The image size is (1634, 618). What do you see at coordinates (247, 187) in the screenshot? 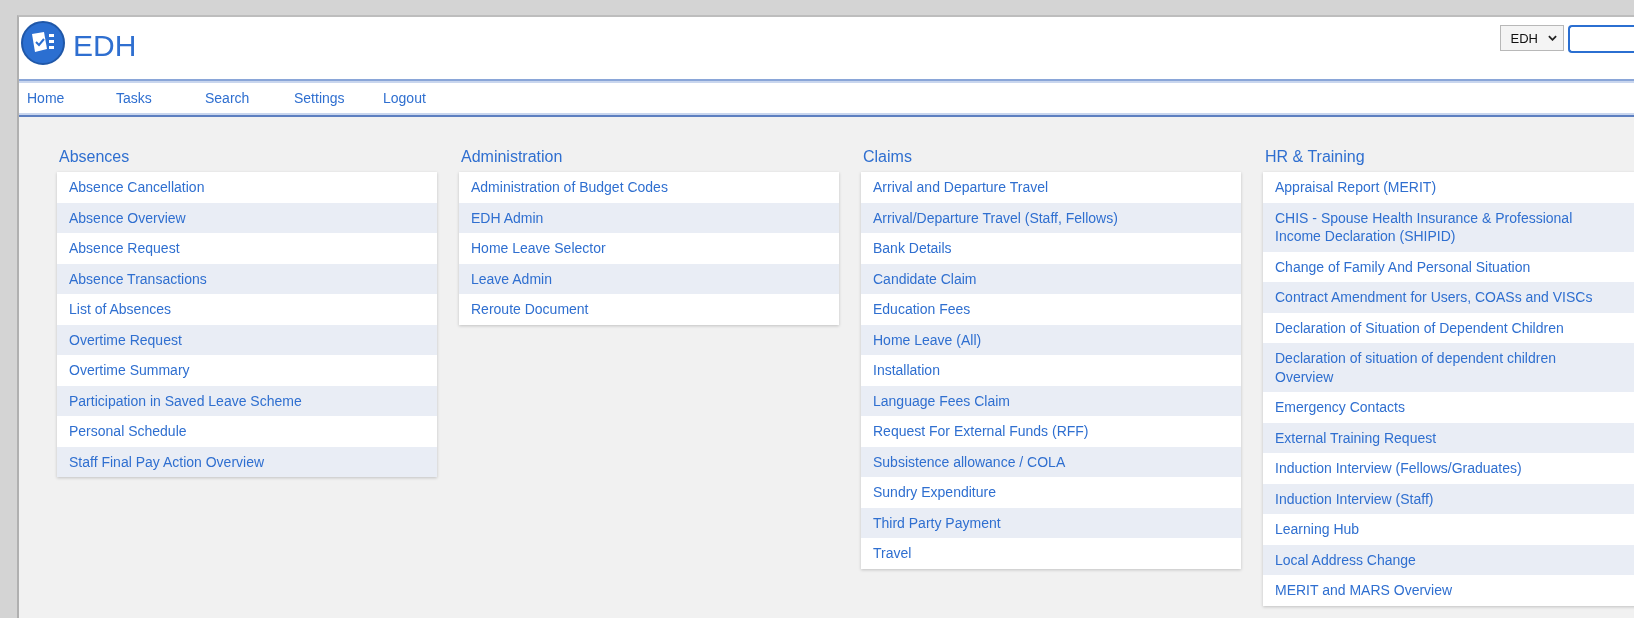
I see `menu-link: Absence Cancellation` at bounding box center [247, 187].